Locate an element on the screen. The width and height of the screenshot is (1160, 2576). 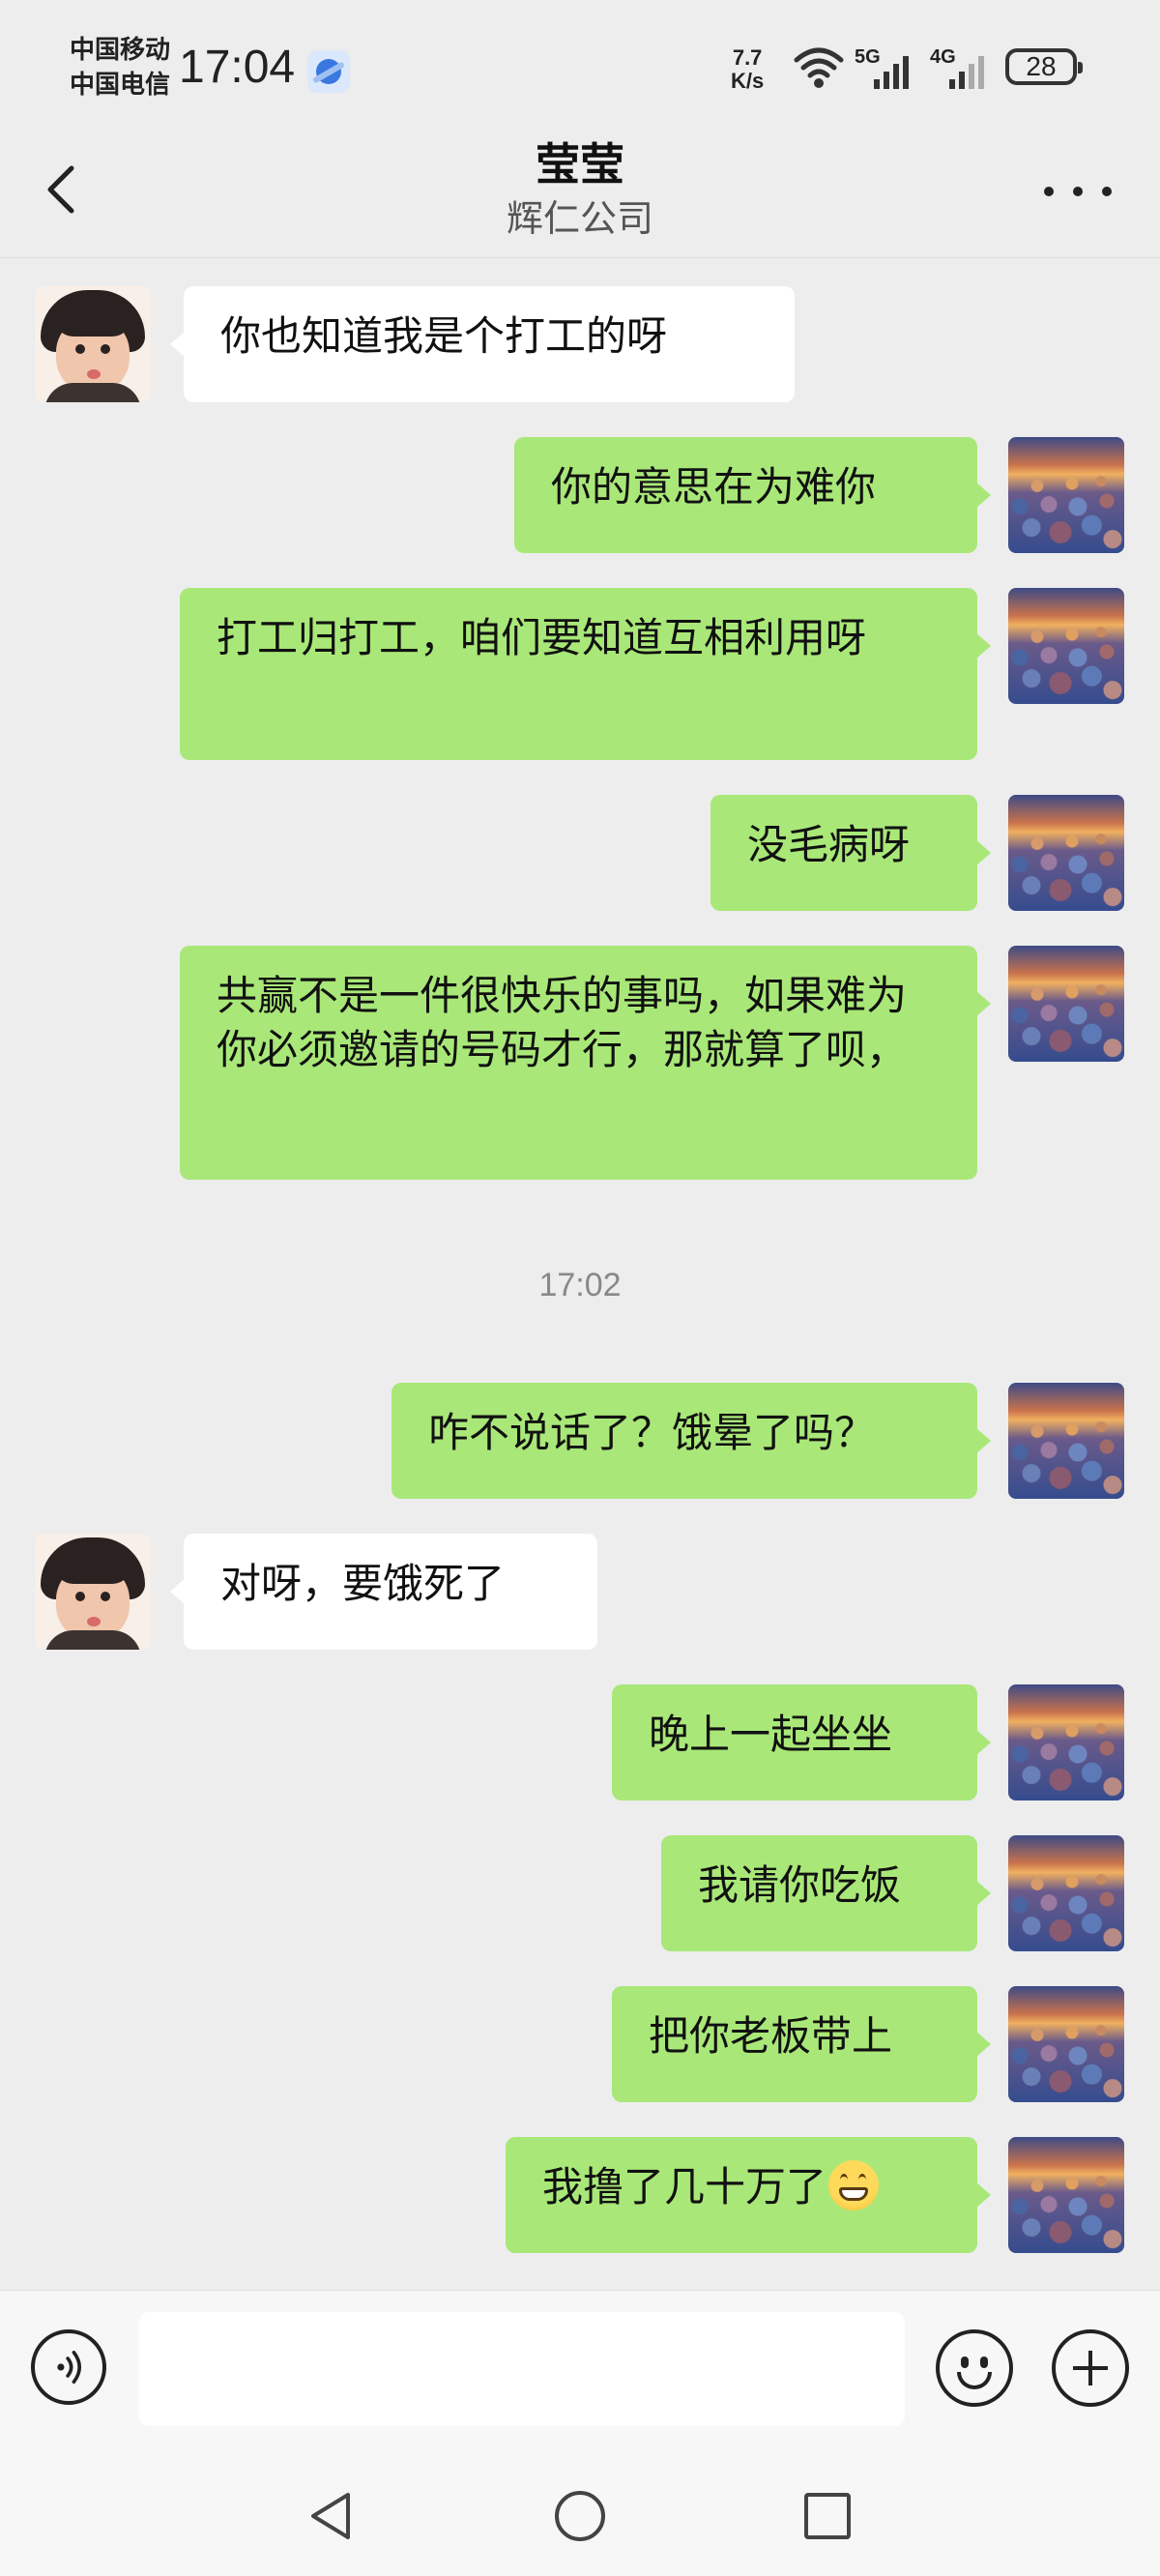
battery-icon: 28 is located at coordinates (1044, 66).